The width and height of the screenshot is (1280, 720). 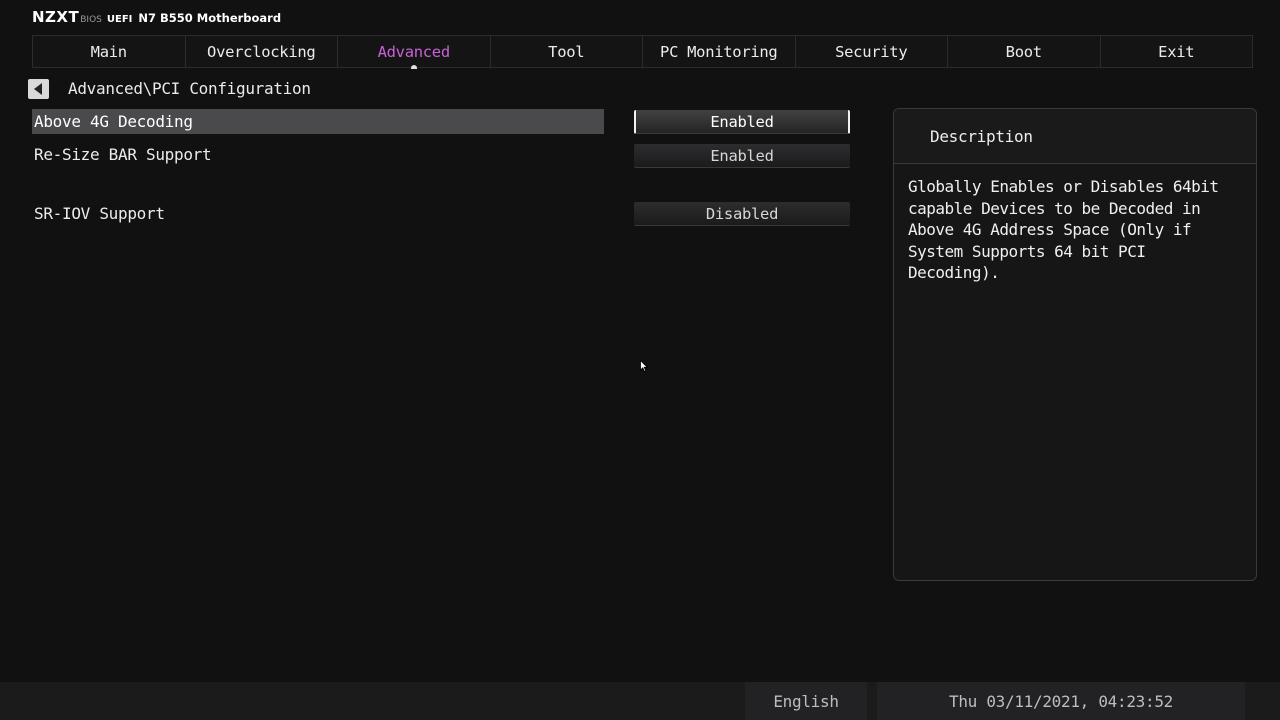 I want to click on setting-sr-iov-support: SR-IOV Support, so click(x=318, y=213).